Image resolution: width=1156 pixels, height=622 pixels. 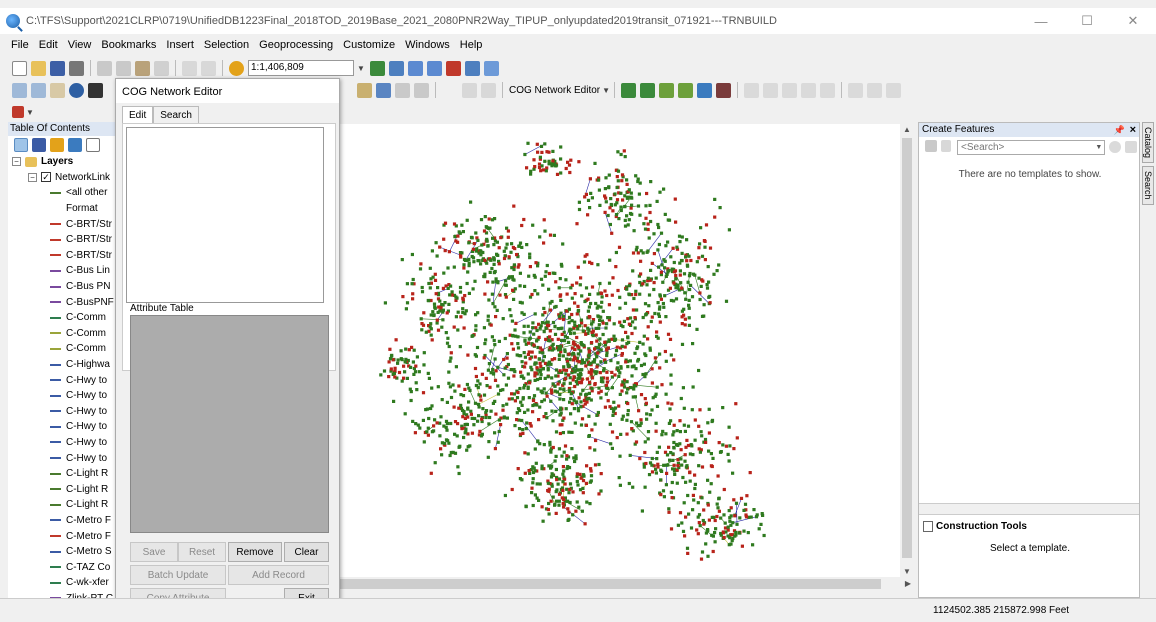 I want to click on legend-item: C-wk-xfer, so click(x=61, y=583).